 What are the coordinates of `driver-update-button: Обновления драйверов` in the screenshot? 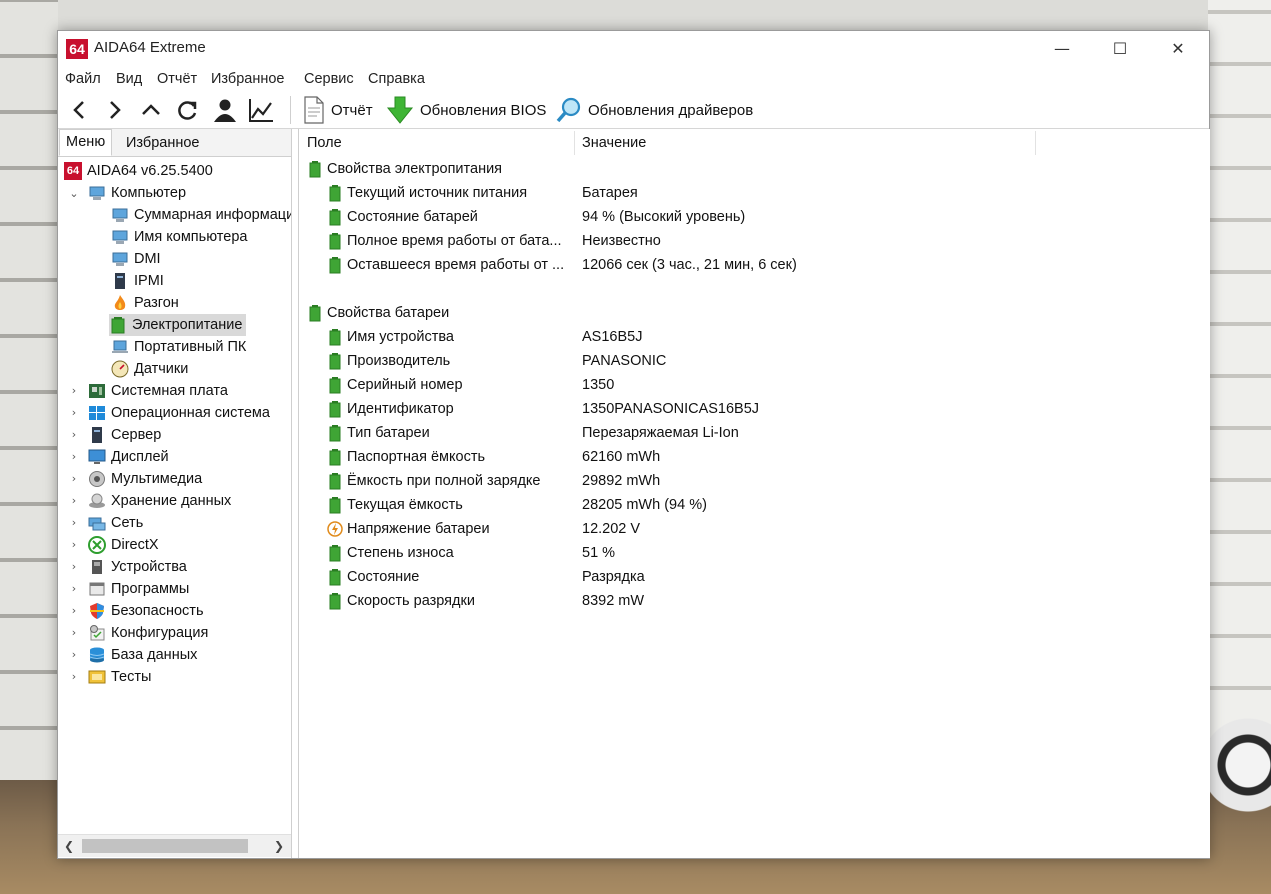 It's located at (654, 110).